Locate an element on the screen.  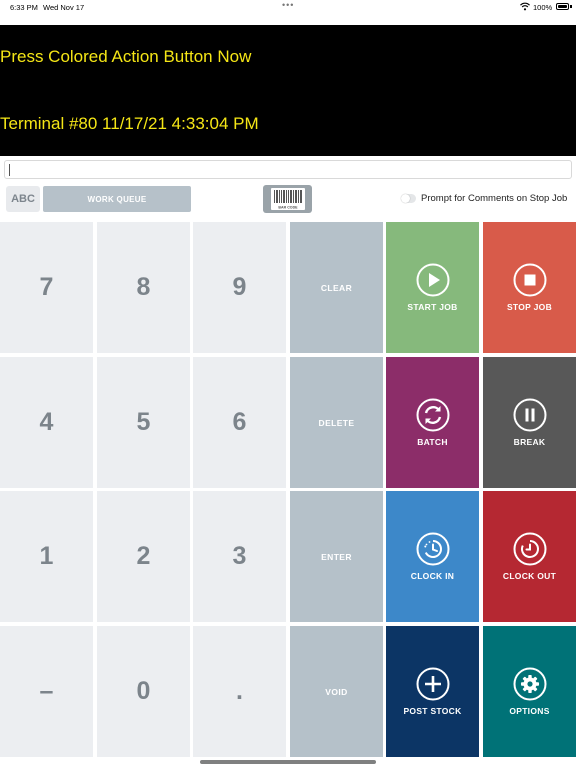
key-5: 5 is located at coordinates (143, 422).